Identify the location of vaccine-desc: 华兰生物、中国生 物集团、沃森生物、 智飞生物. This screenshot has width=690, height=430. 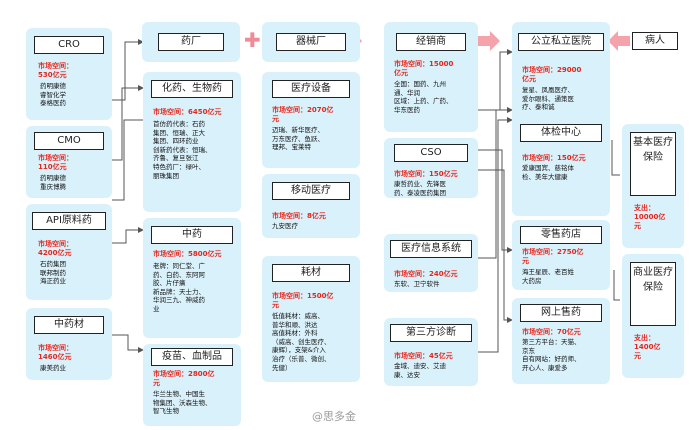
(182, 403).